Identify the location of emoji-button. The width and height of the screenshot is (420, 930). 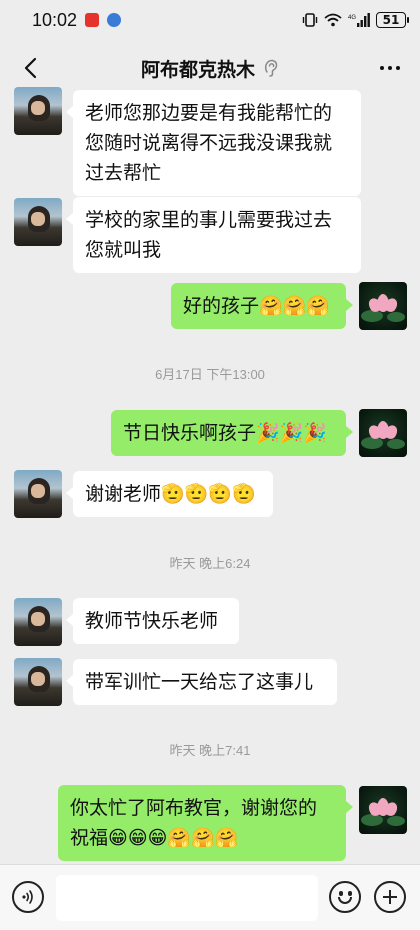
(345, 897).